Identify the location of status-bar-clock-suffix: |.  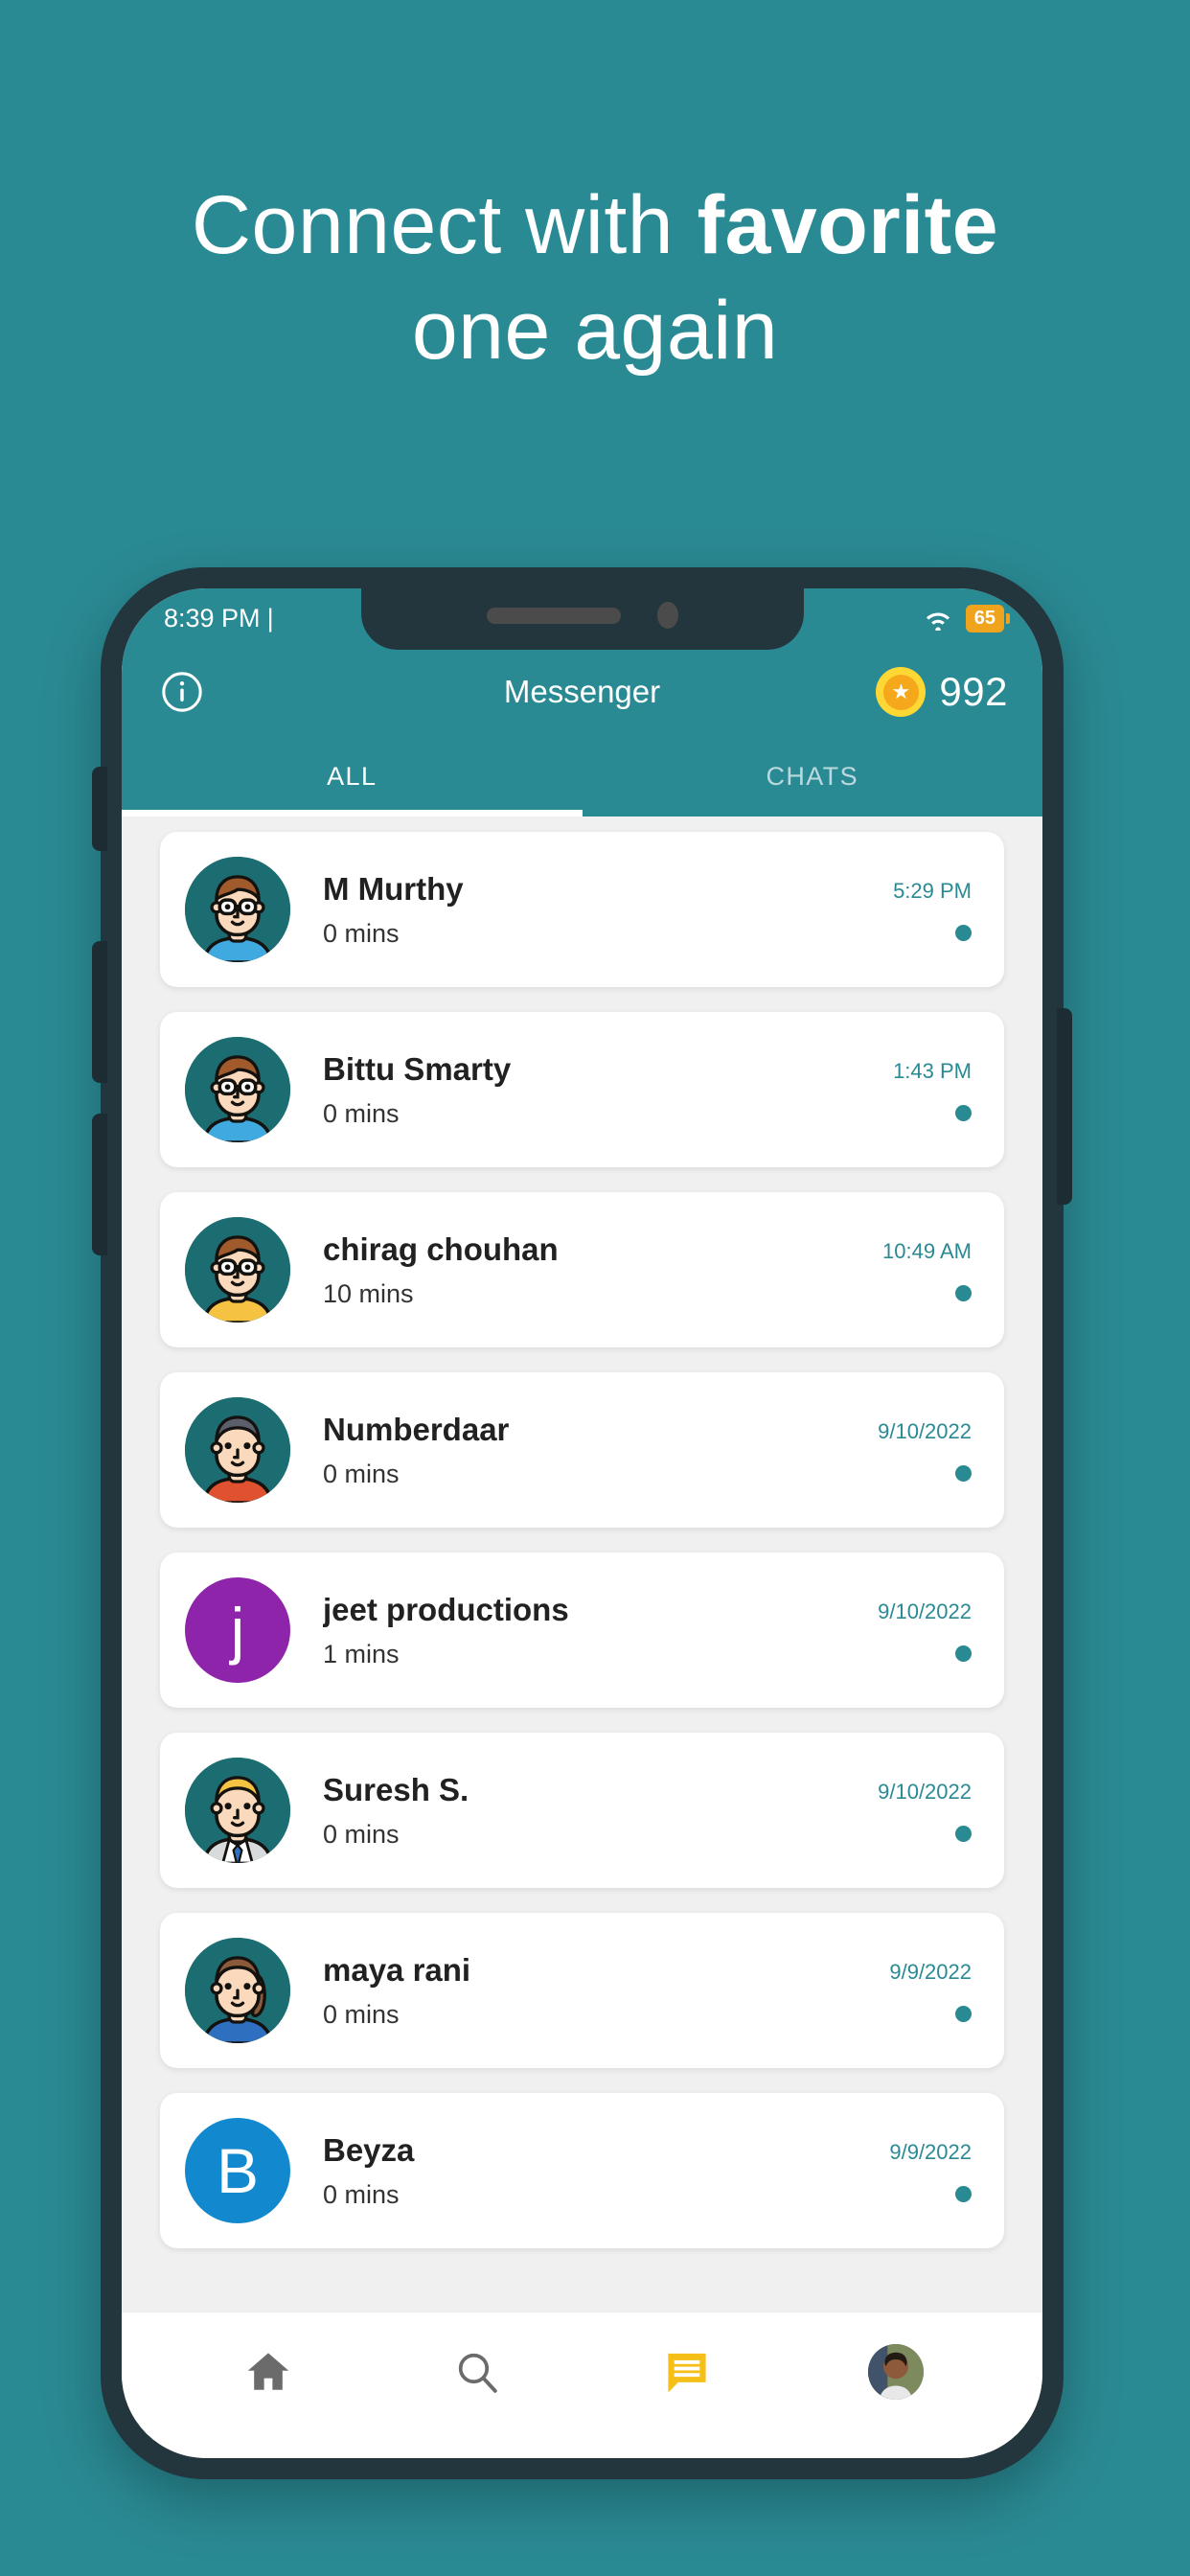
(270, 617).